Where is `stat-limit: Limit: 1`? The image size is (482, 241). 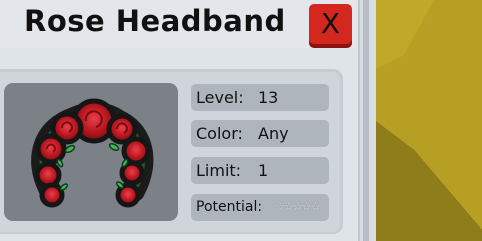
stat-limit: Limit: 1 is located at coordinates (260, 170).